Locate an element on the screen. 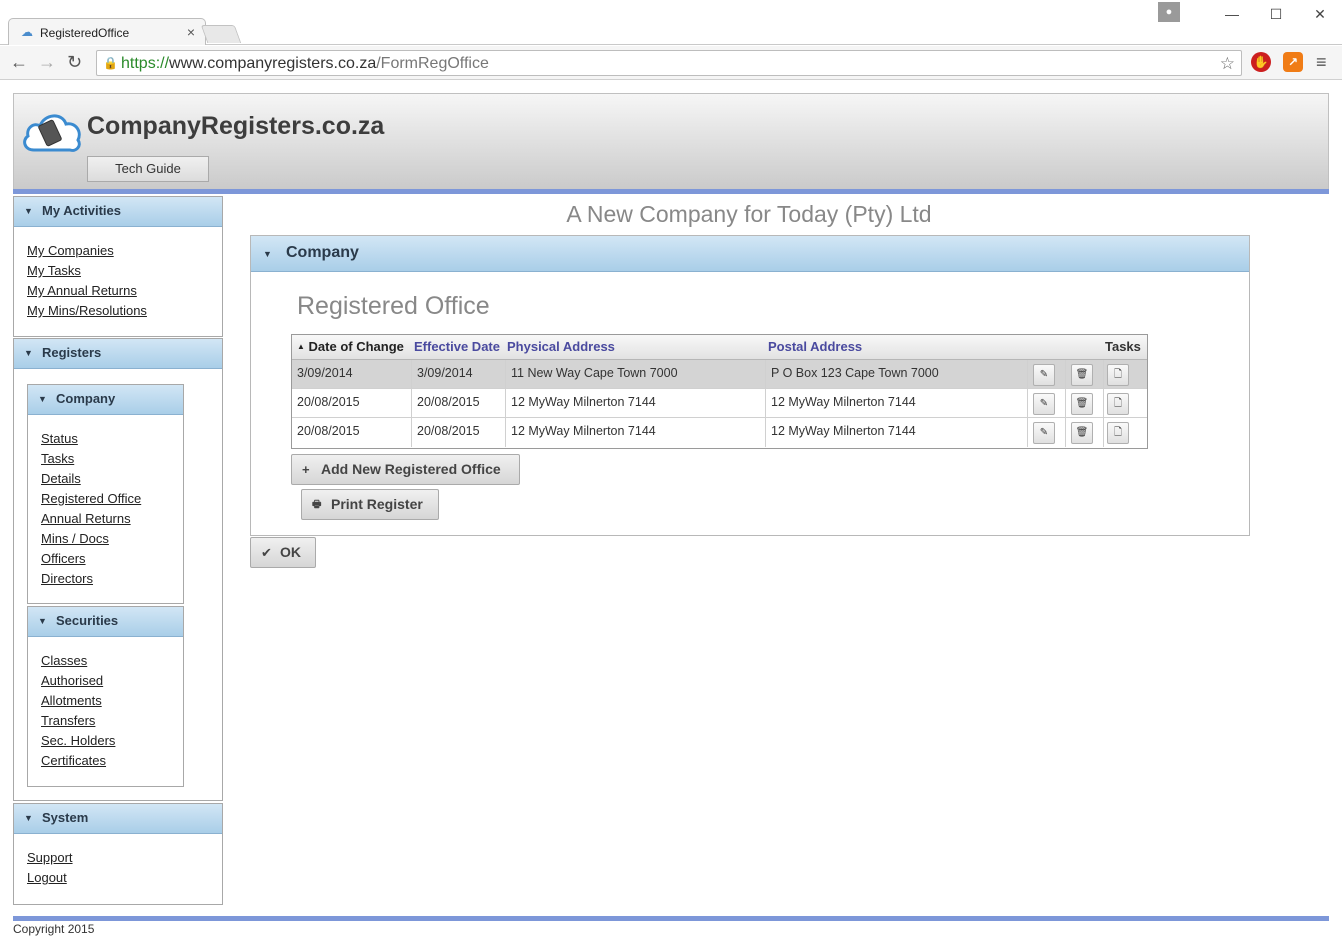 The height and width of the screenshot is (943, 1342). maximize-icon: ☐ is located at coordinates (1276, 15).